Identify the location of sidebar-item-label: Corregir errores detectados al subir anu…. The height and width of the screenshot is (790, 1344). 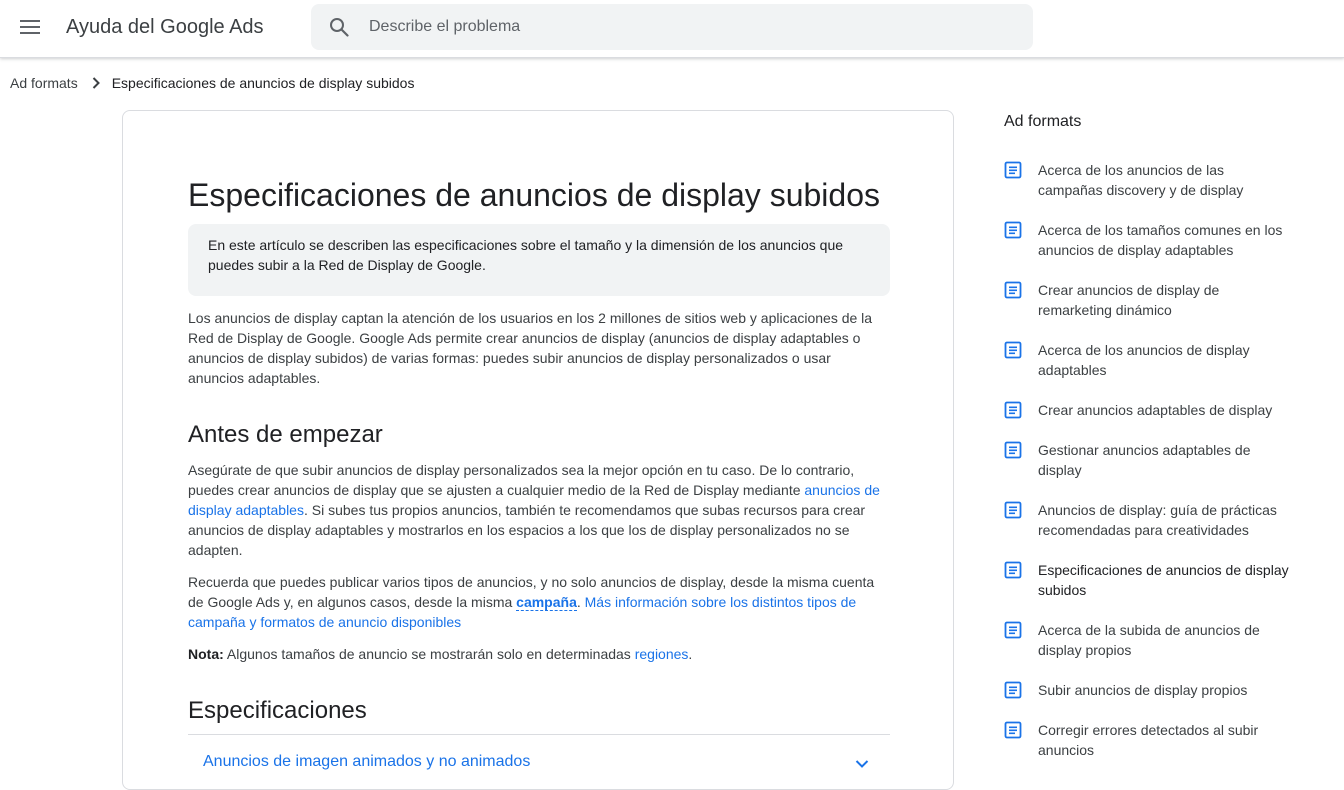
(1165, 740).